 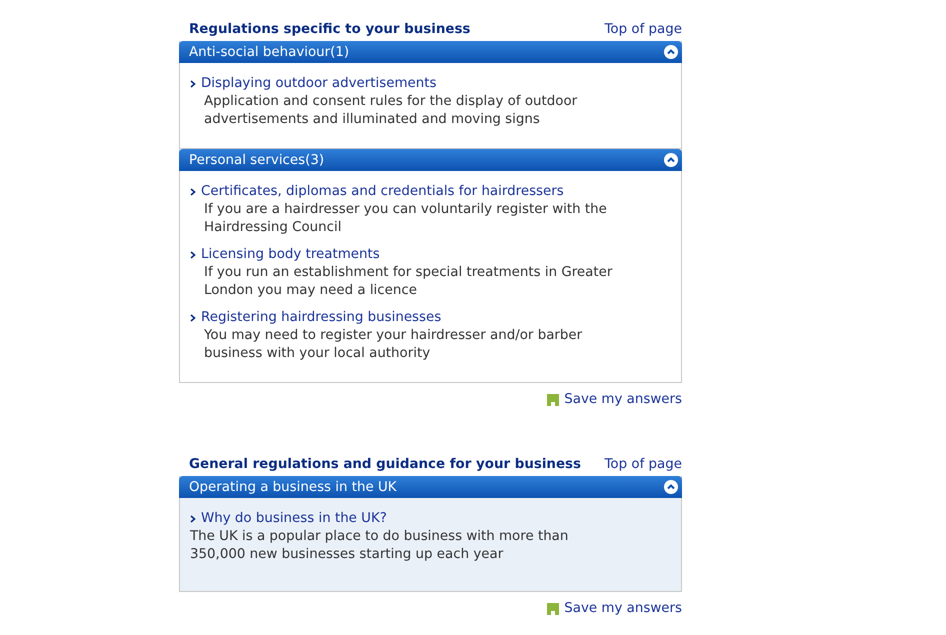 I want to click on guide-link: Why do business in the UK?, so click(x=294, y=519).